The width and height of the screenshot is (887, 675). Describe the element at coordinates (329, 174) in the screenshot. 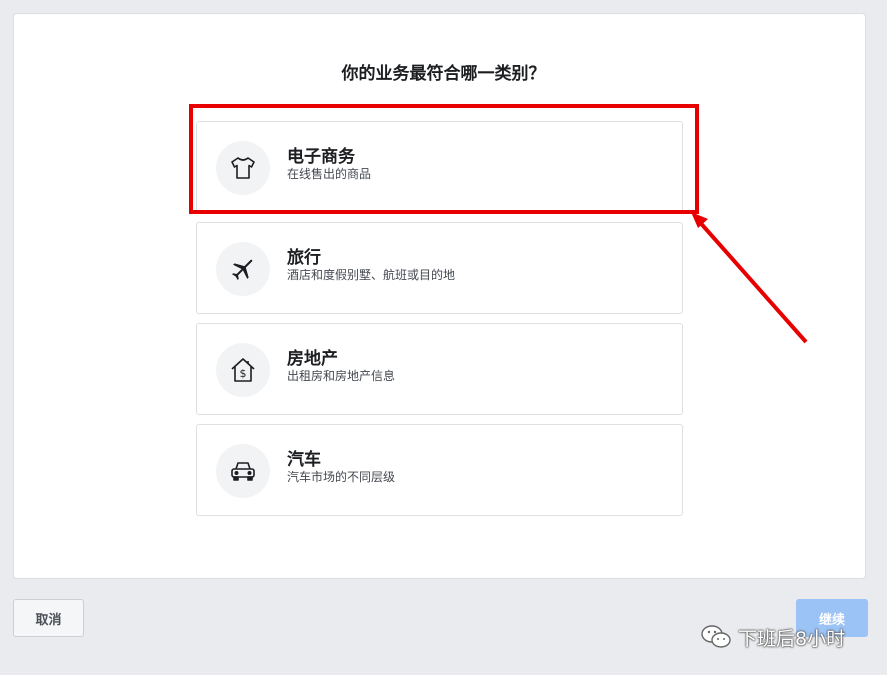

I see `option-subtitle: 在线售出的商品` at that location.